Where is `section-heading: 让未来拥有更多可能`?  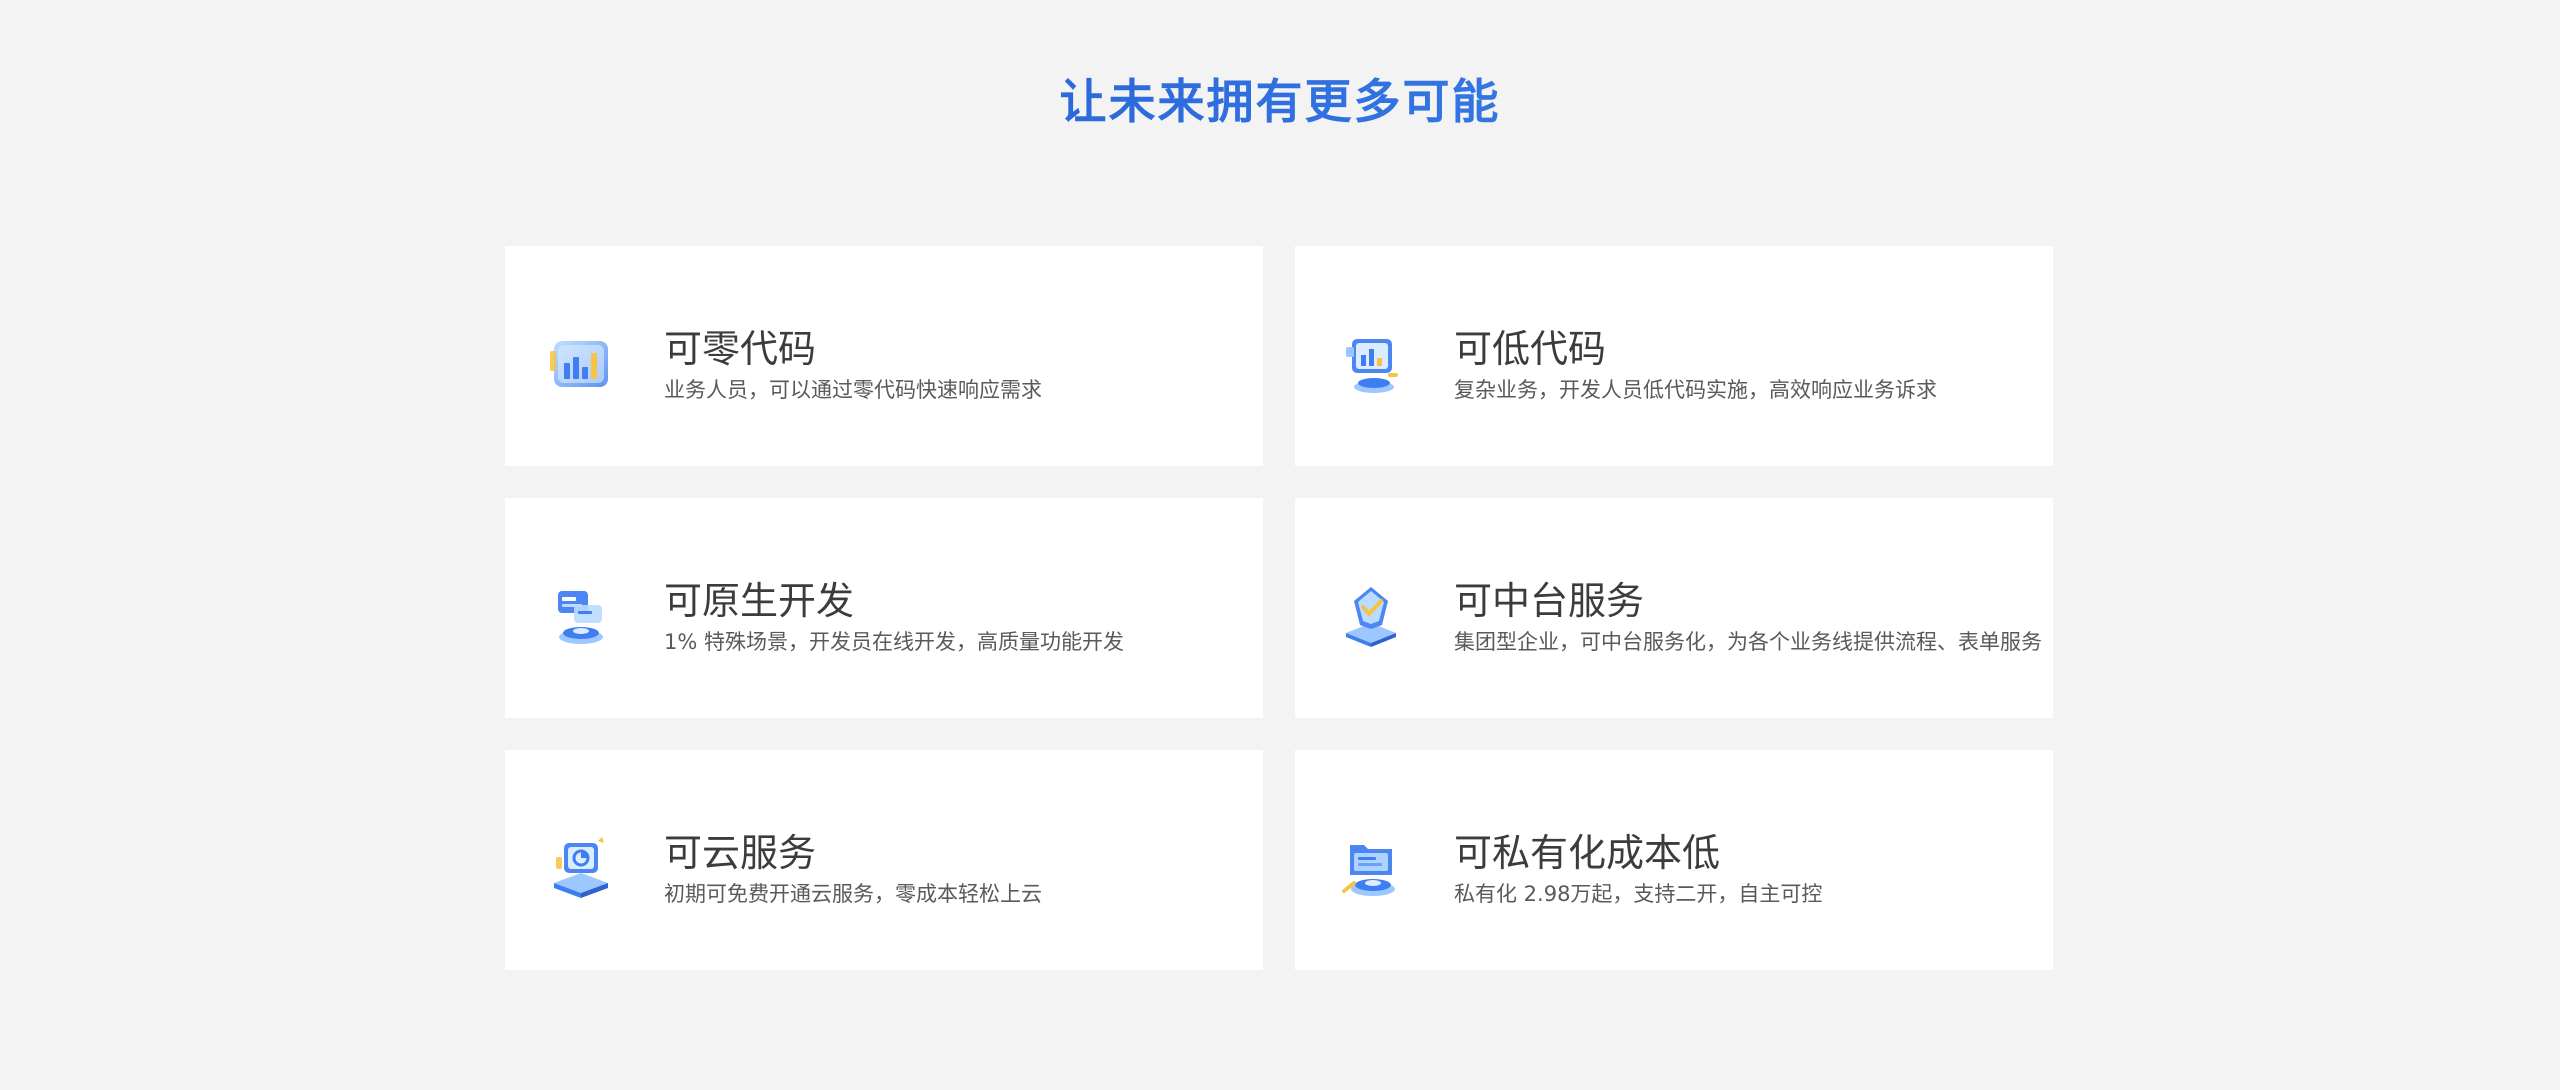
section-heading: 让未来拥有更多可能 is located at coordinates (1280, 103).